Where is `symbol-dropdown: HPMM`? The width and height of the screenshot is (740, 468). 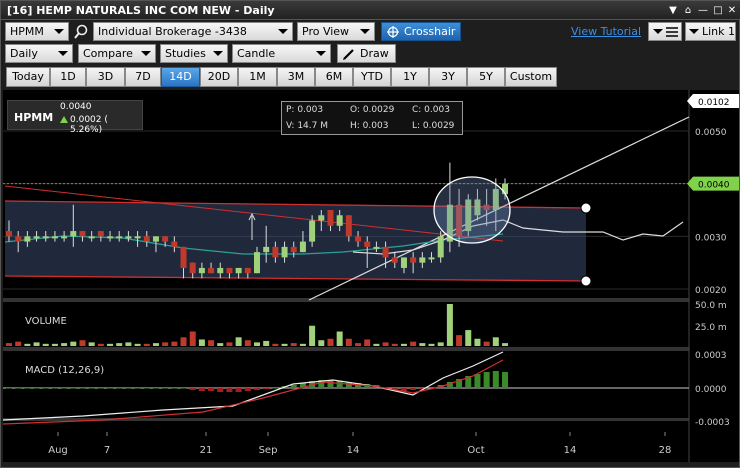
symbol-dropdown: HPMM is located at coordinates (37, 31).